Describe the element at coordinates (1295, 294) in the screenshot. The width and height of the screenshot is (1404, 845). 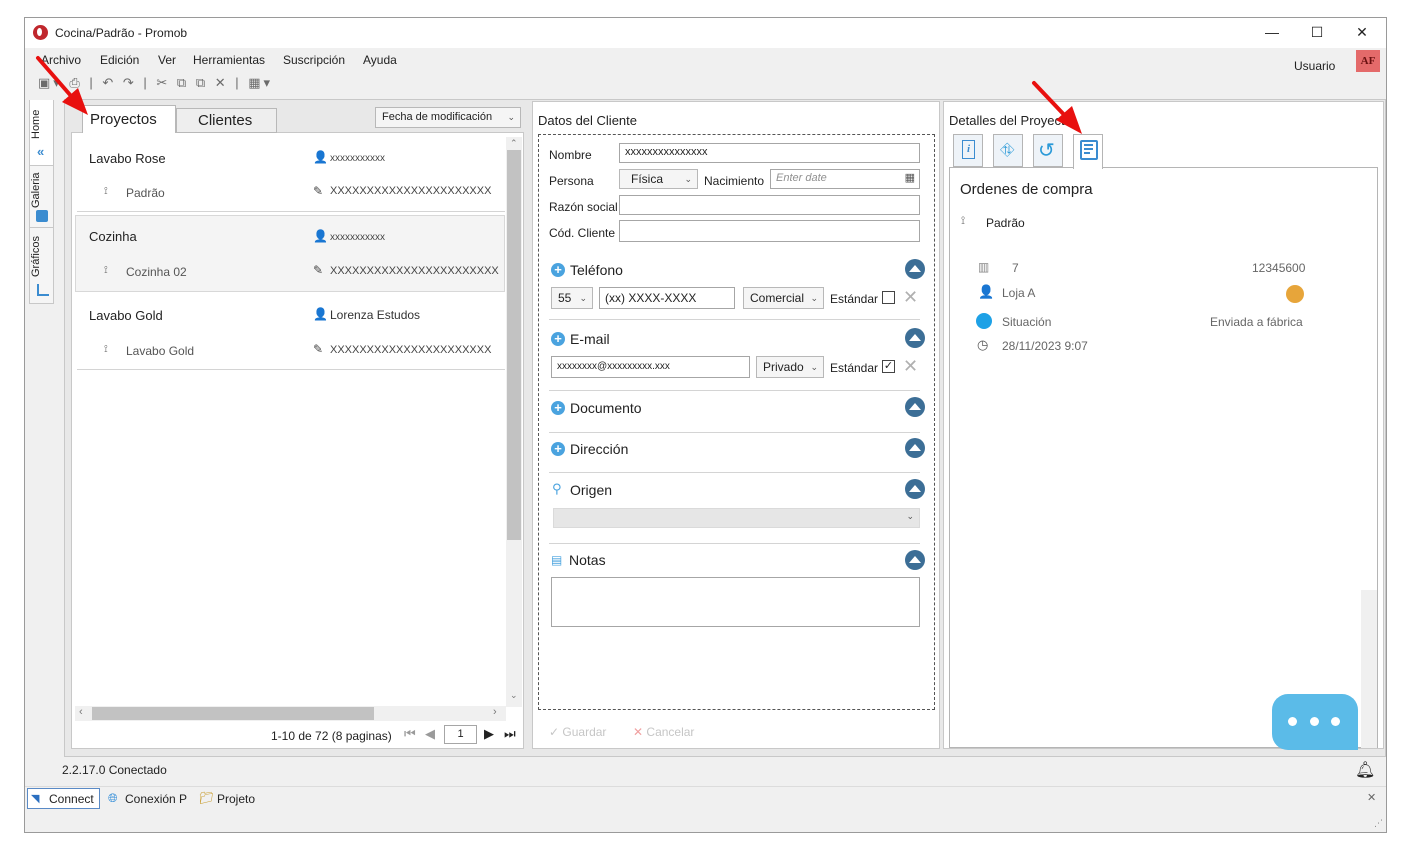
I see `factory-icon` at that location.